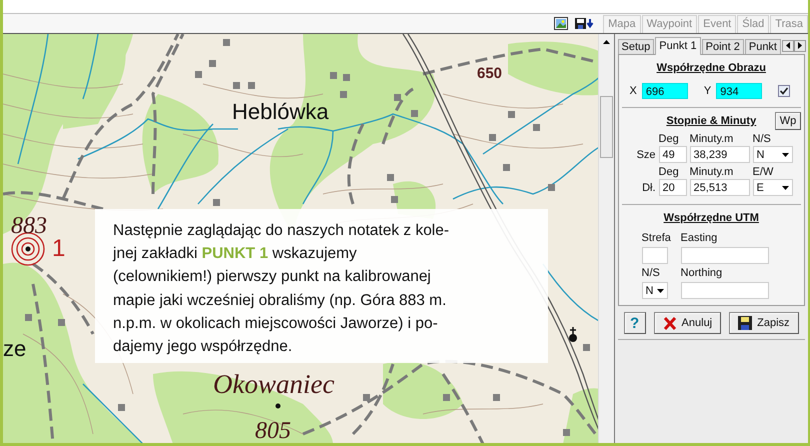 The width and height of the screenshot is (810, 446). I want to click on save-button: Zapisz, so click(764, 323).